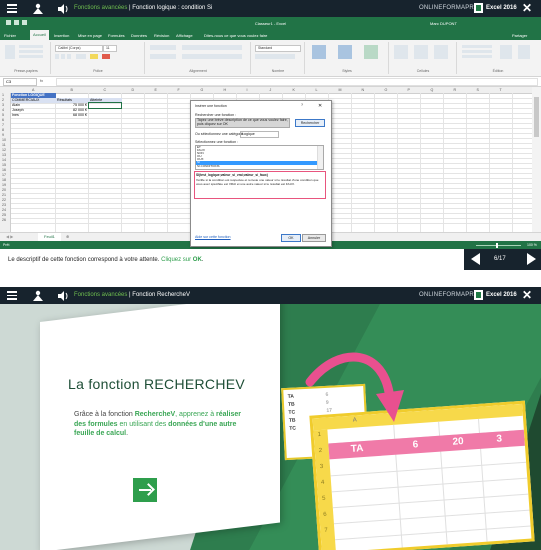 This screenshot has height=550, width=541. Describe the element at coordinates (363, 90) in the screenshot. I see `column-header: N` at that location.